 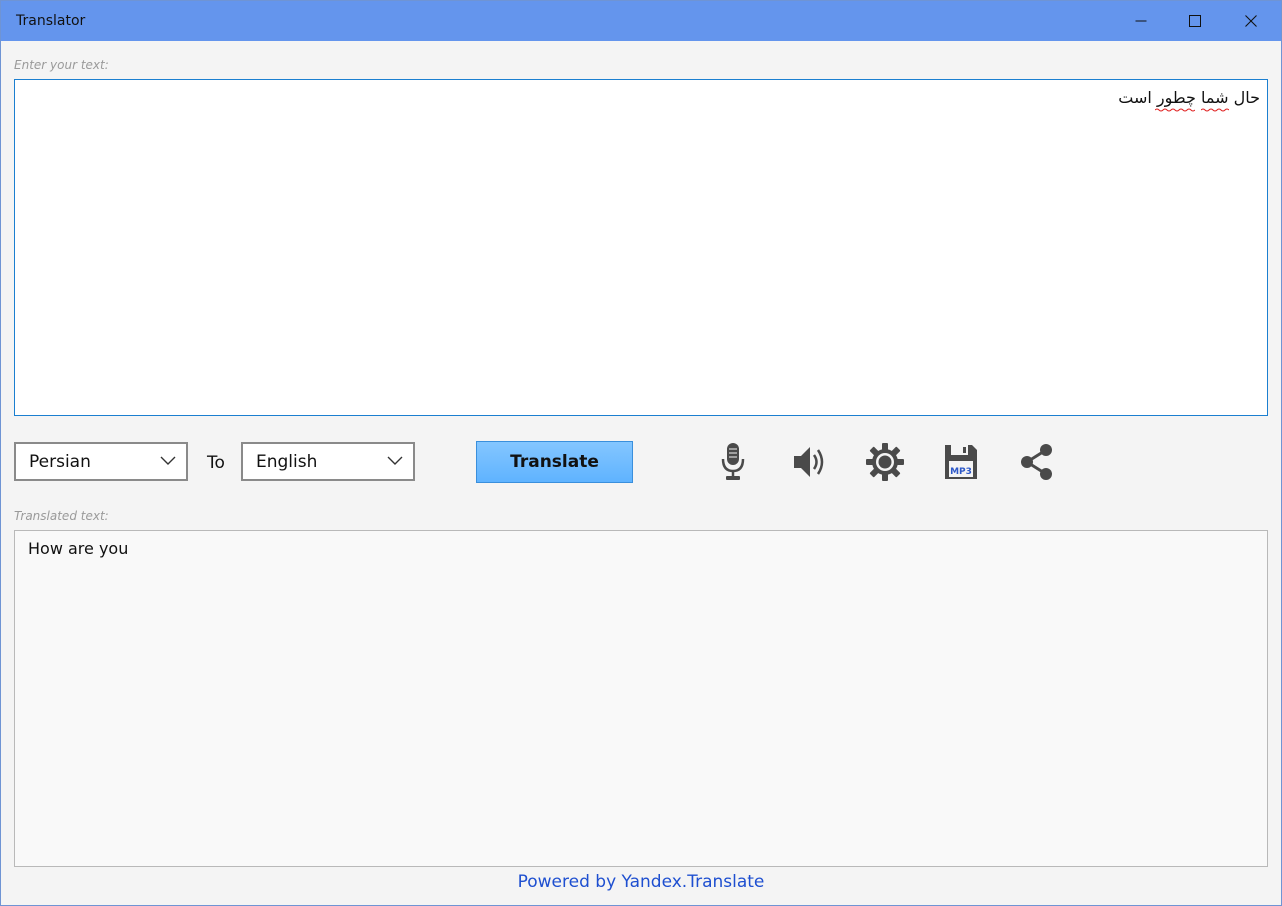 I want to click on output-label: Translated text:, so click(x=61, y=516).